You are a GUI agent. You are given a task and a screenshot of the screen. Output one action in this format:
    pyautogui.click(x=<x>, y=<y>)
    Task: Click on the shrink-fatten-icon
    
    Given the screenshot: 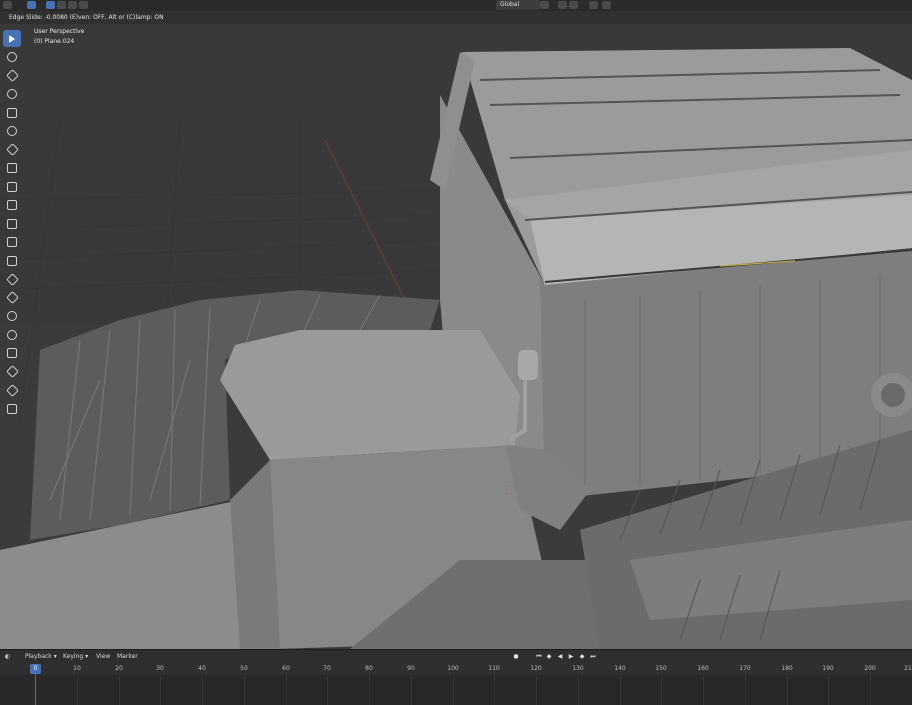 What is the action you would take?
    pyautogui.click(x=12, y=371)
    